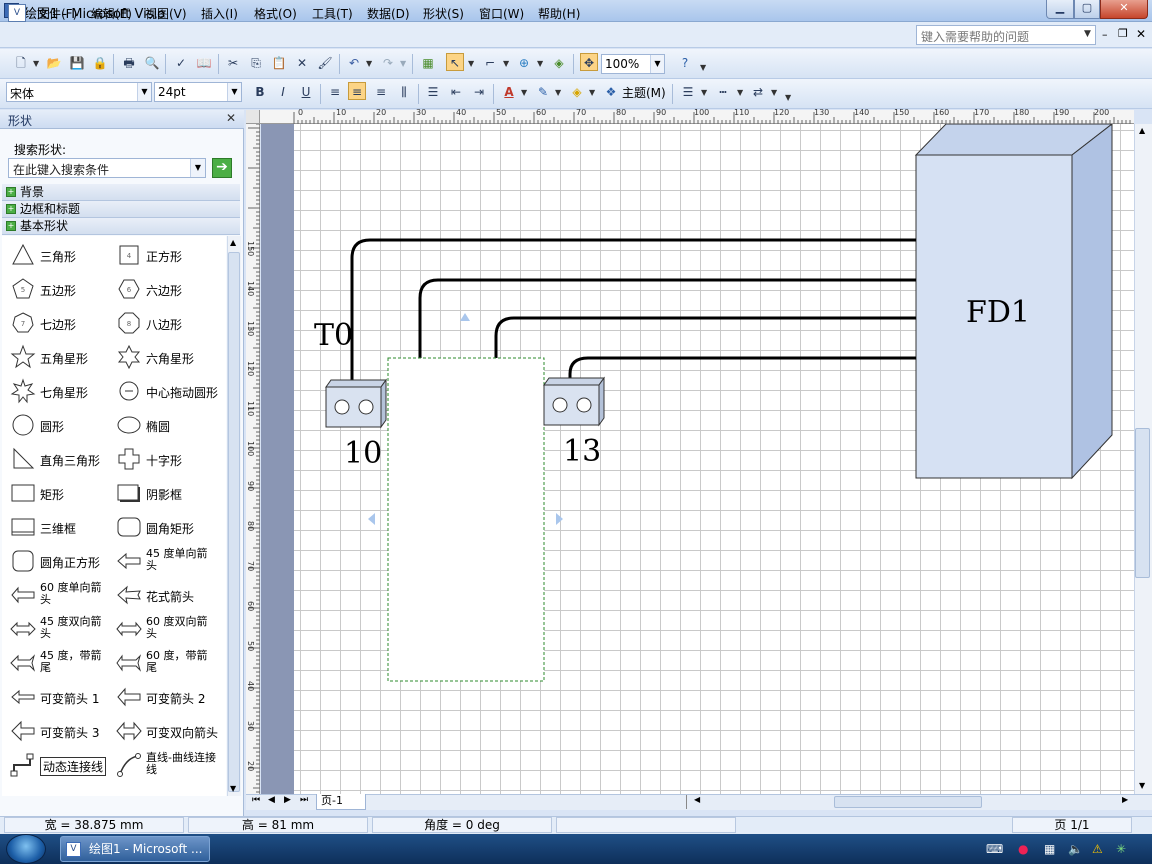 The width and height of the screenshot is (1152, 864). What do you see at coordinates (219, 13) in the screenshot?
I see `menu-insert: 插入(I)` at bounding box center [219, 13].